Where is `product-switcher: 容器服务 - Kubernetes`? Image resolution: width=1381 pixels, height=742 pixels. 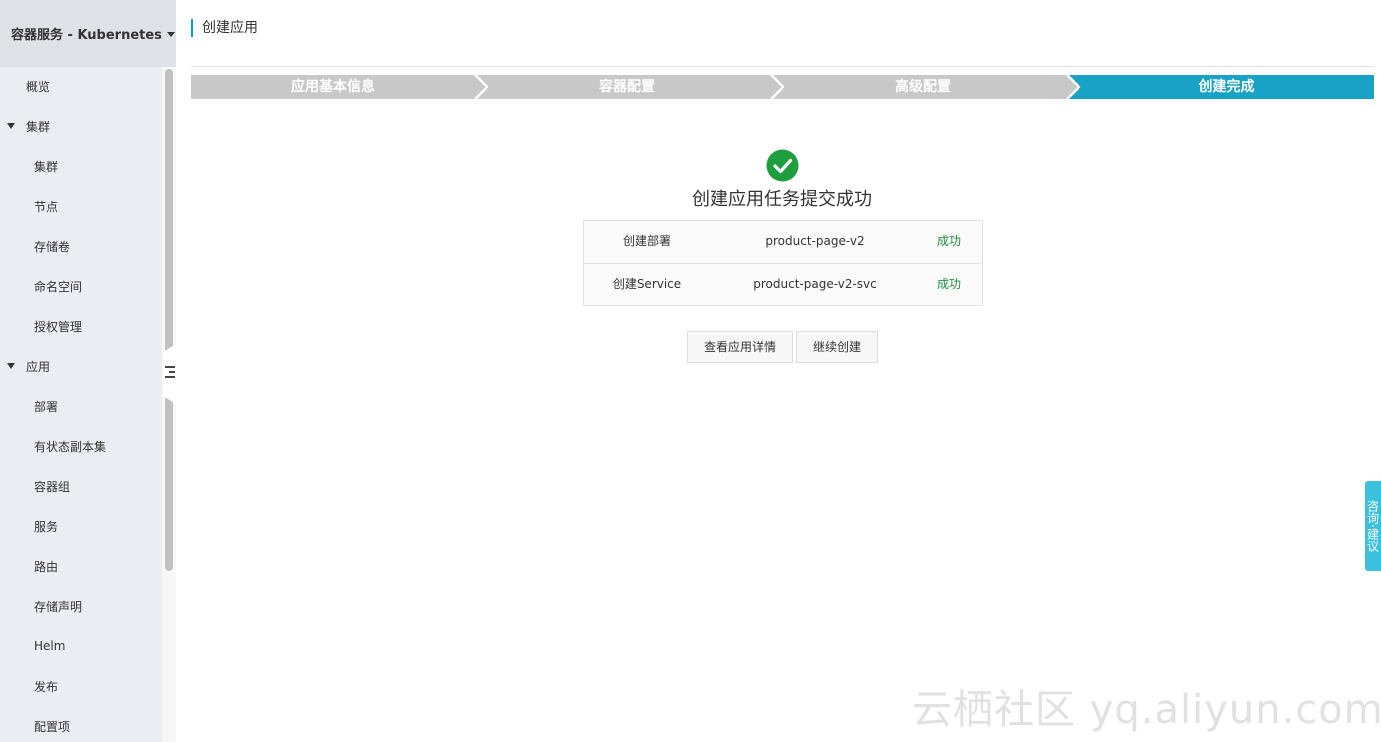 product-switcher: 容器服务 - Kubernetes is located at coordinates (88, 33).